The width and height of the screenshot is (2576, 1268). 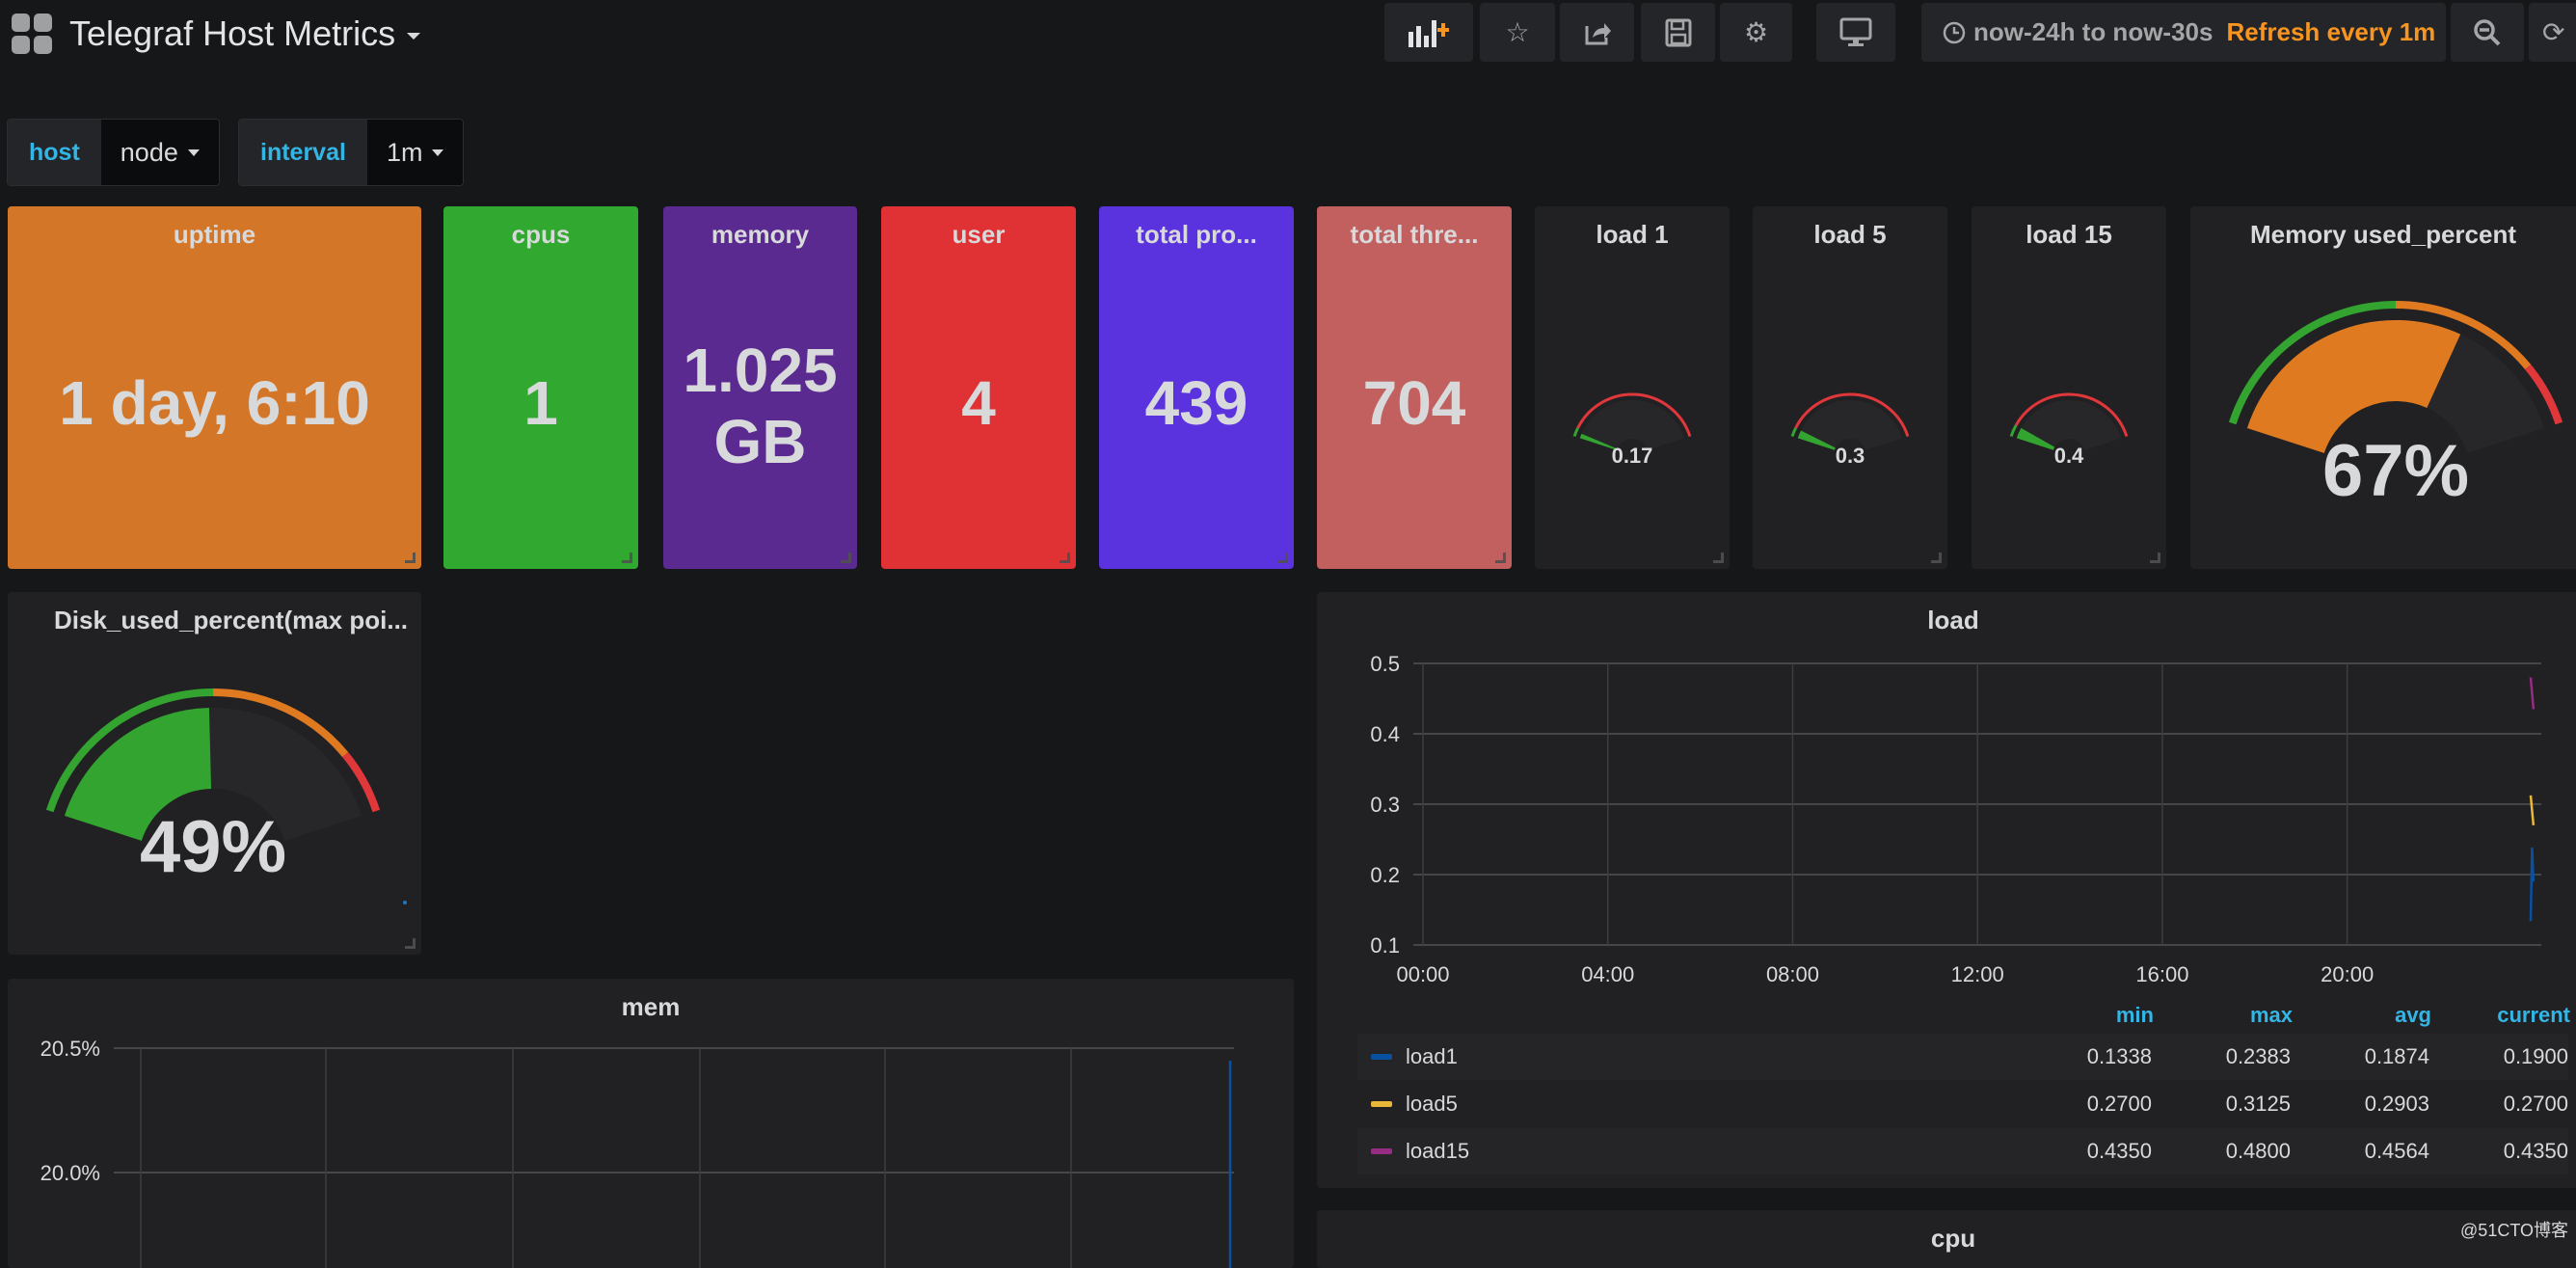 I want to click on variable-interval: interval 1m, so click(x=352, y=152).